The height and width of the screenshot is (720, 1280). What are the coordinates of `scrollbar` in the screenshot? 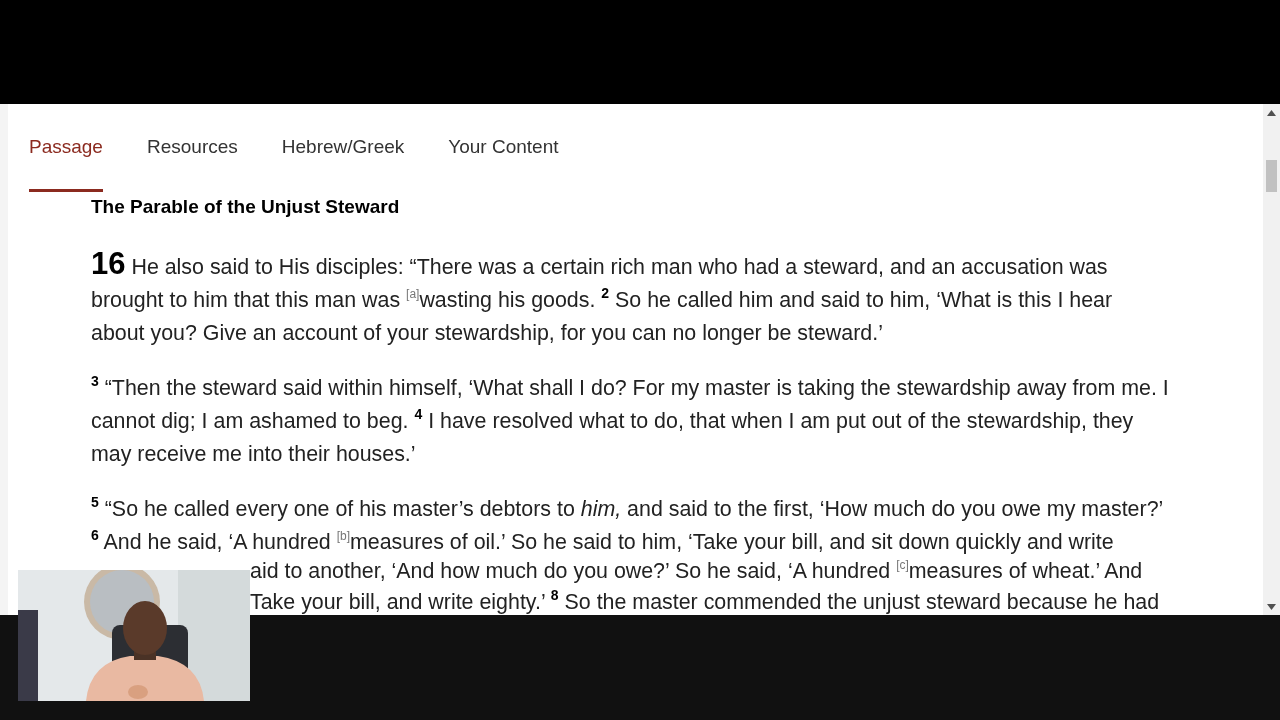 It's located at (1271, 359).